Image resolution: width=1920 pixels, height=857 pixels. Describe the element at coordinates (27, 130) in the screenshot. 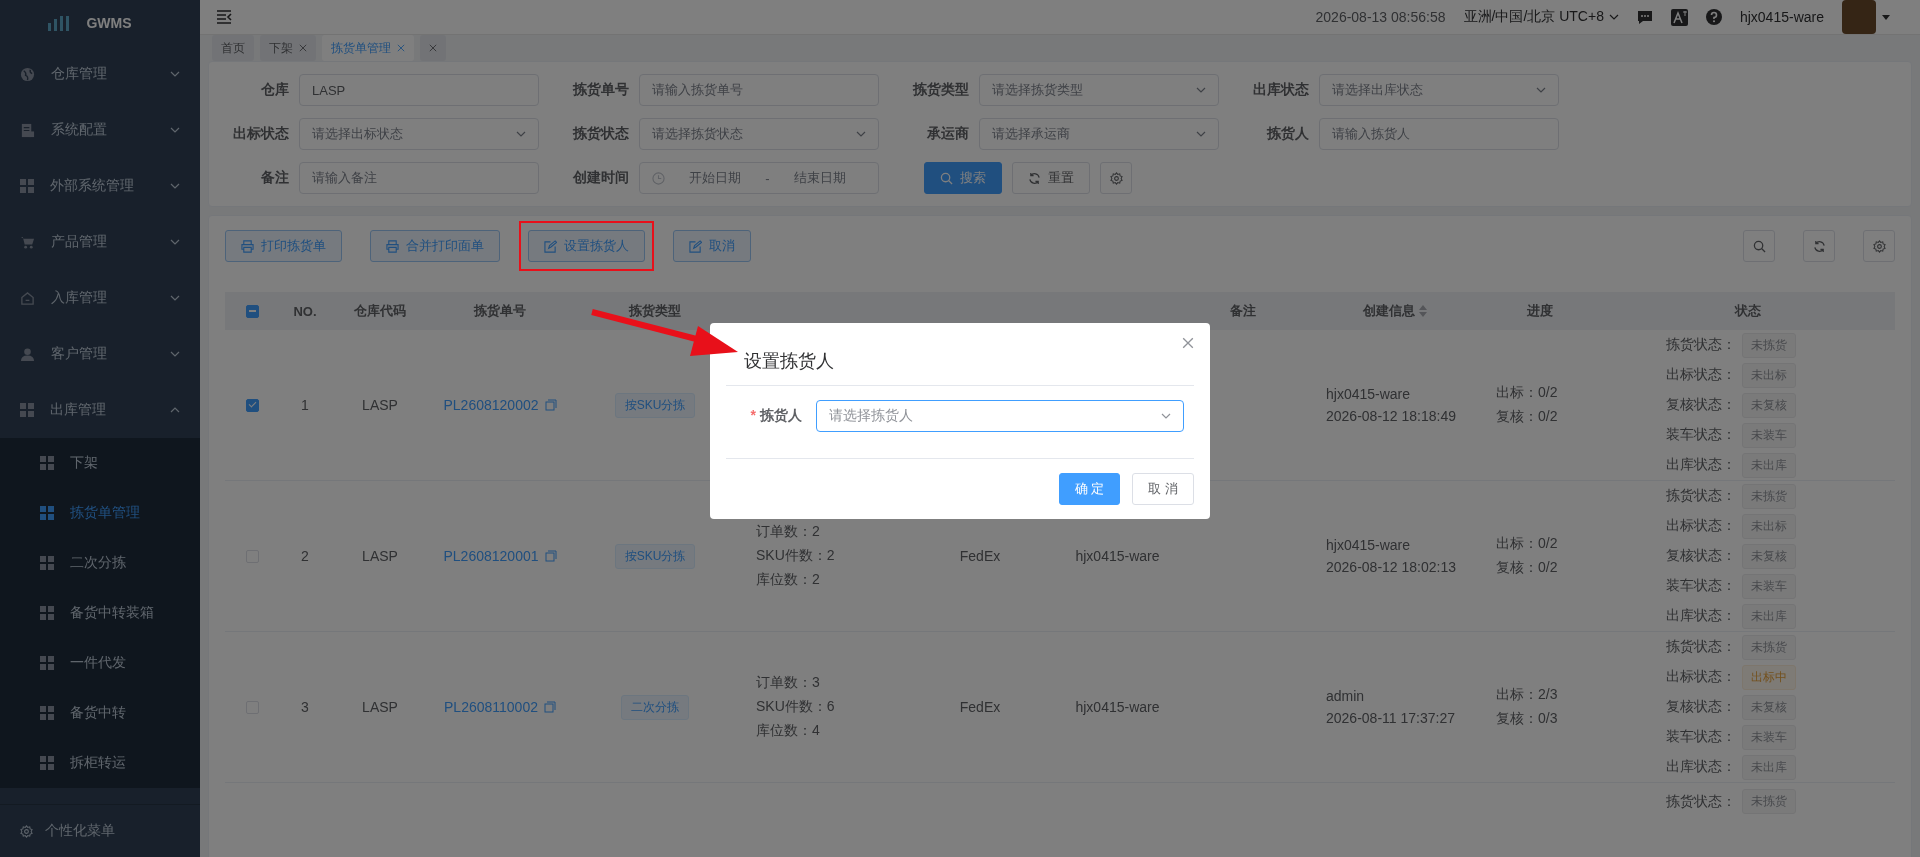

I see `document-icon` at that location.